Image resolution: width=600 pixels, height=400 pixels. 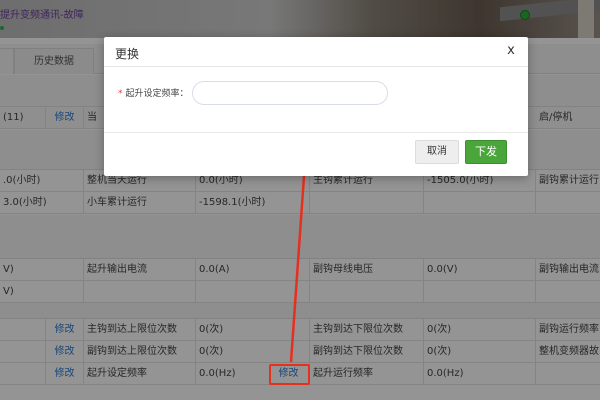 I want to click on frequency-input, so click(x=290, y=93).